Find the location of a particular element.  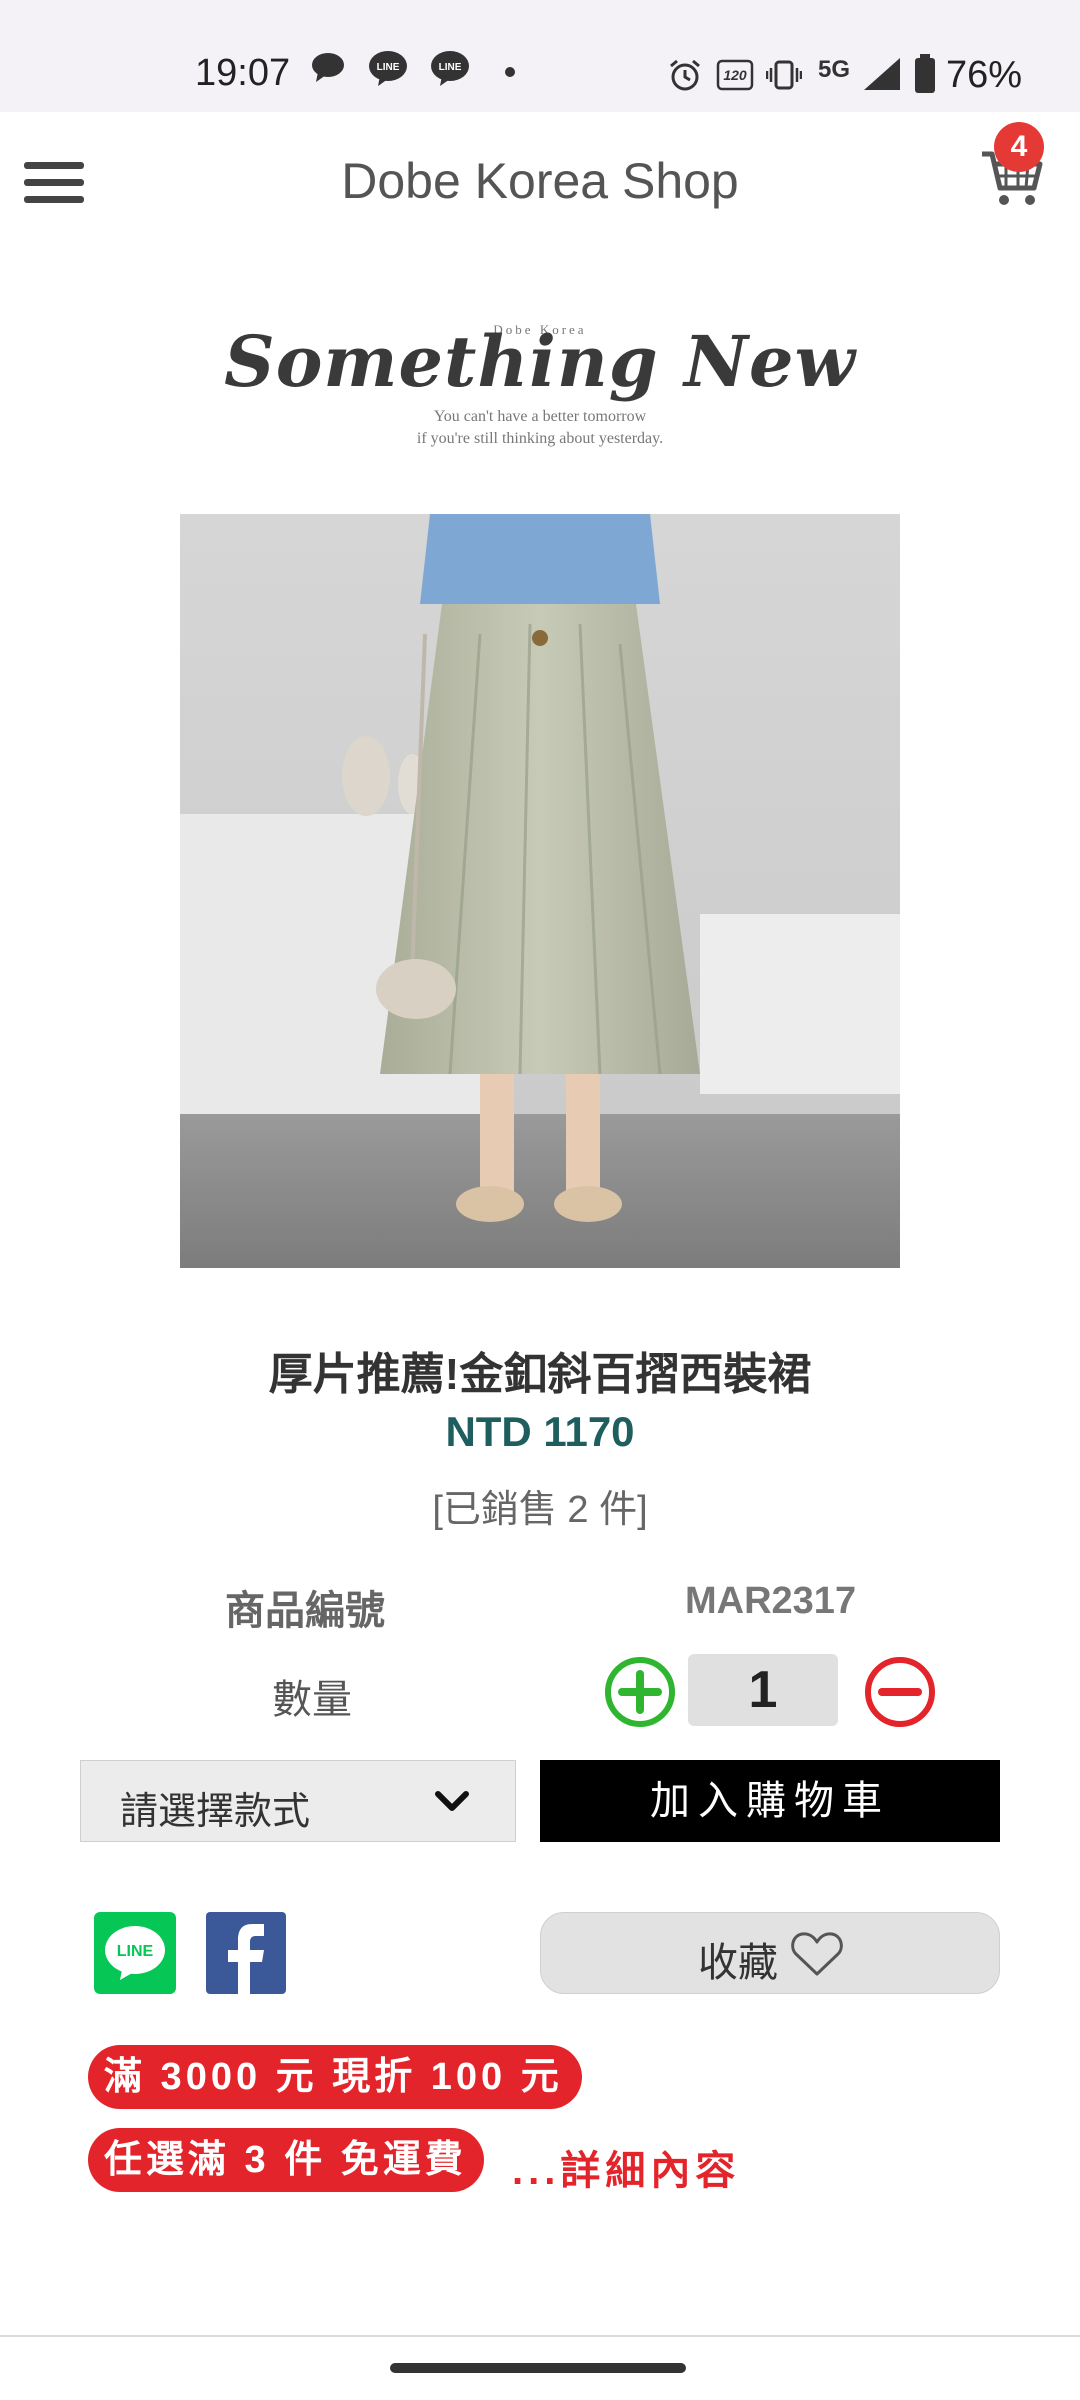

promo-badge-discount: 滿 3000 元 現折 100 元 is located at coordinates (335, 2077).